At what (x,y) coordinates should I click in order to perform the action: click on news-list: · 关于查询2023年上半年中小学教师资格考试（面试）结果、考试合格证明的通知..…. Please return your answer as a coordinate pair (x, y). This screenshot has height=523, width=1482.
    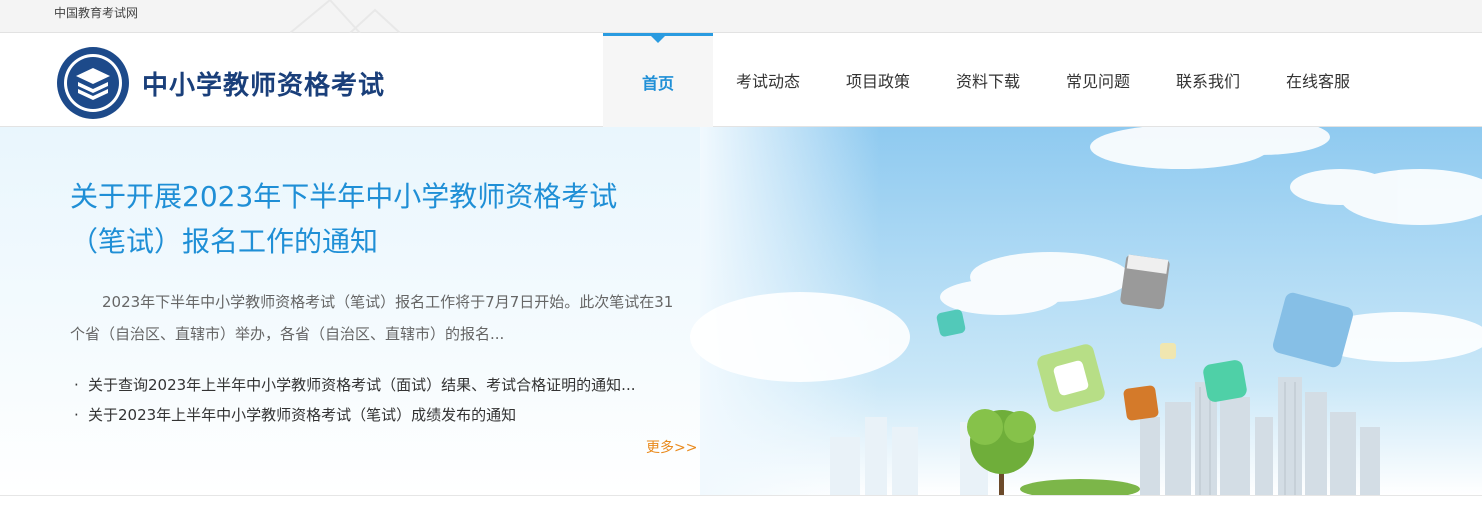
    Looking at the image, I should click on (354, 400).